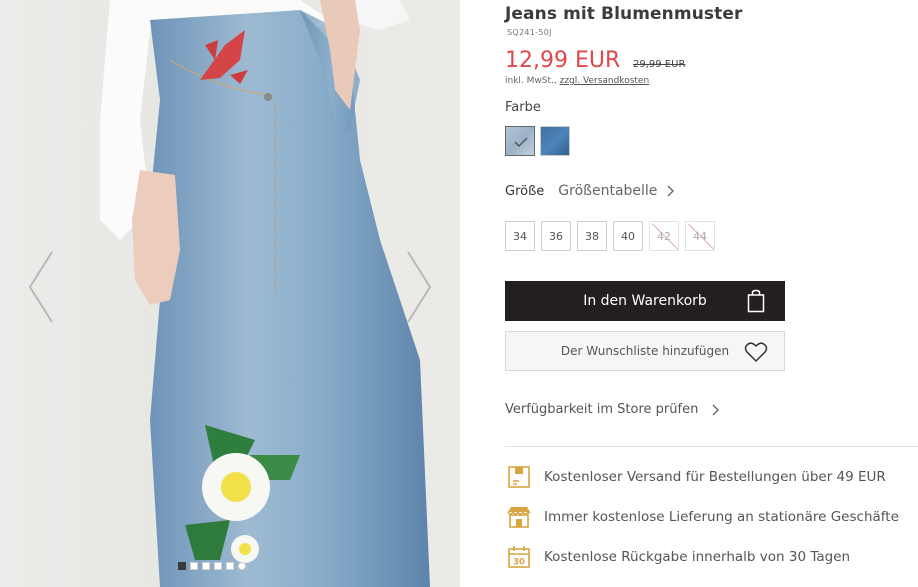 The image size is (918, 587). What do you see at coordinates (711, 446) in the screenshot?
I see `divider` at bounding box center [711, 446].